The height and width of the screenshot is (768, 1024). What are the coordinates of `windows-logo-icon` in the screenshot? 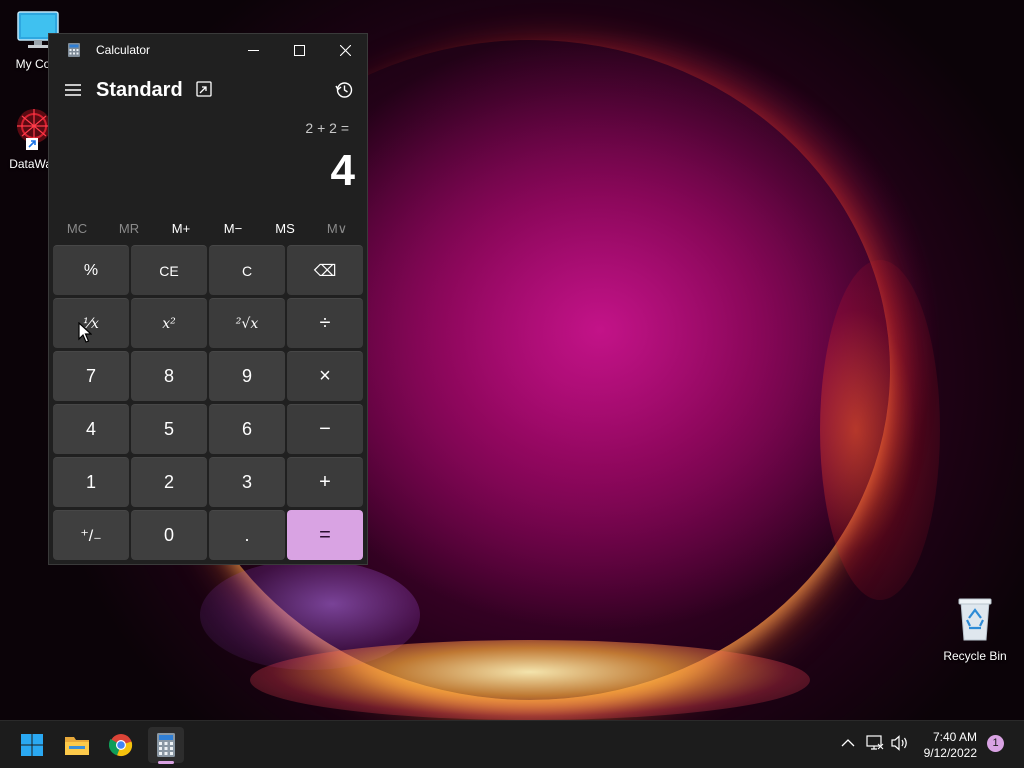 It's located at (32, 745).